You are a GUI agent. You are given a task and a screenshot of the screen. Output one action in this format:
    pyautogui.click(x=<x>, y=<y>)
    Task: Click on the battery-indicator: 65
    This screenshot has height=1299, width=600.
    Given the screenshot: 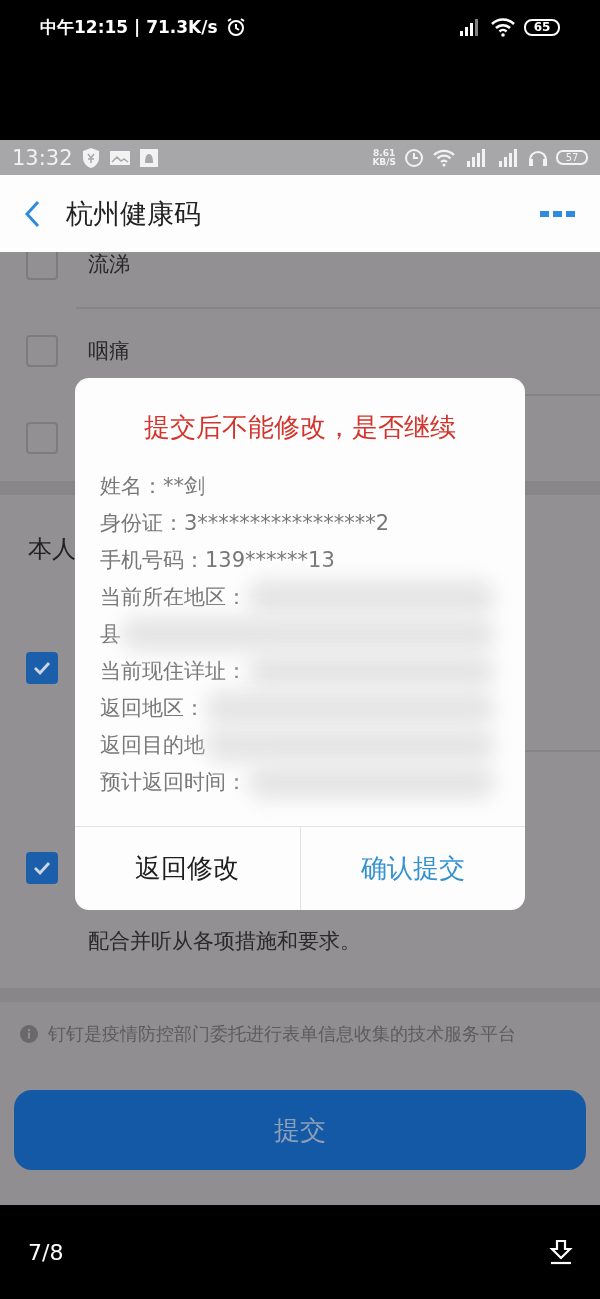 What is the action you would take?
    pyautogui.click(x=542, y=27)
    